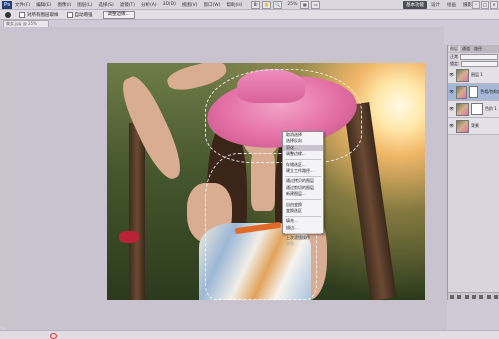 Image resolution: width=499 pixels, height=339 pixels. What do you see at coordinates (43, 15) in the screenshot?
I see `sample-all-layers-label: 对所有图层取样` at bounding box center [43, 15].